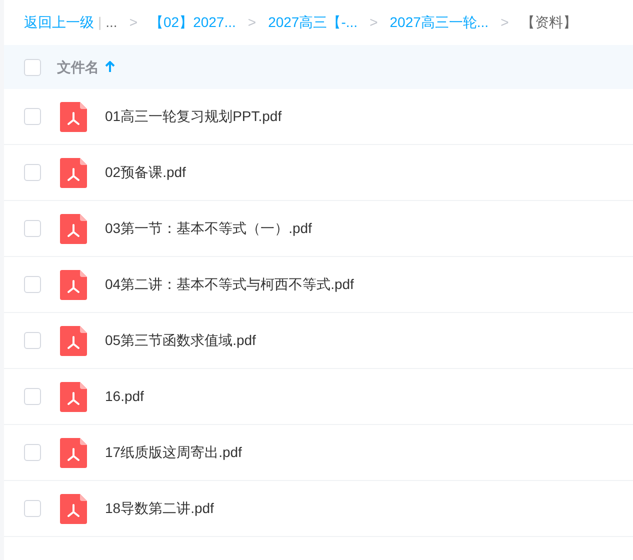 The width and height of the screenshot is (633, 560). I want to click on file-name: 16.pdf, so click(124, 396).